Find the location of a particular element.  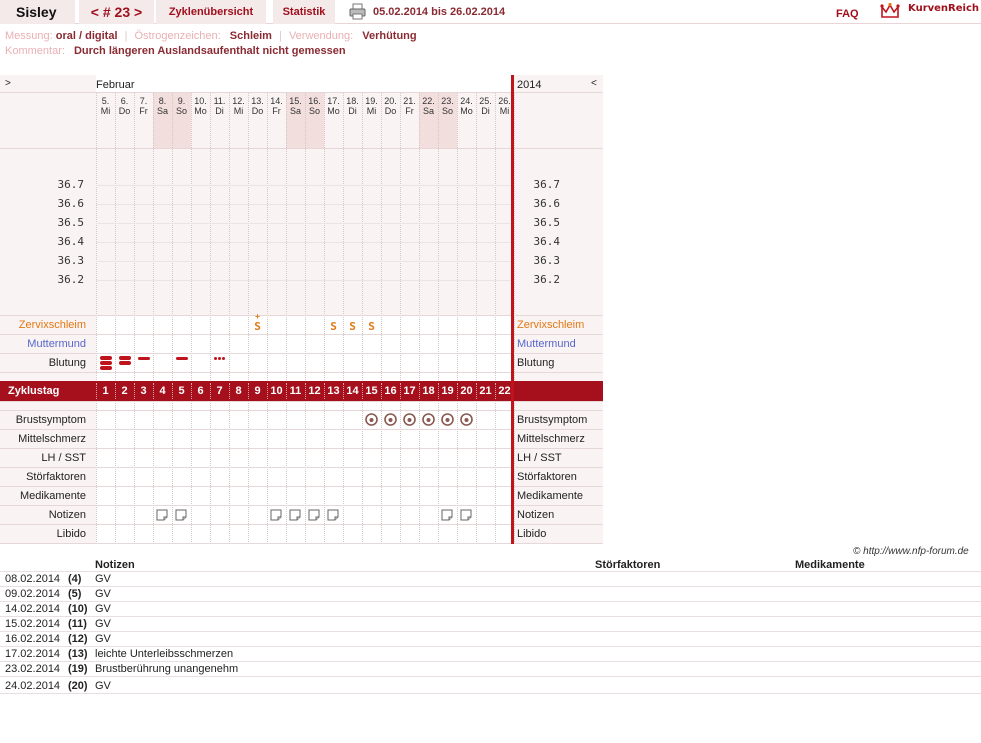

note-date: 24.02.2014 is located at coordinates (33, 686).